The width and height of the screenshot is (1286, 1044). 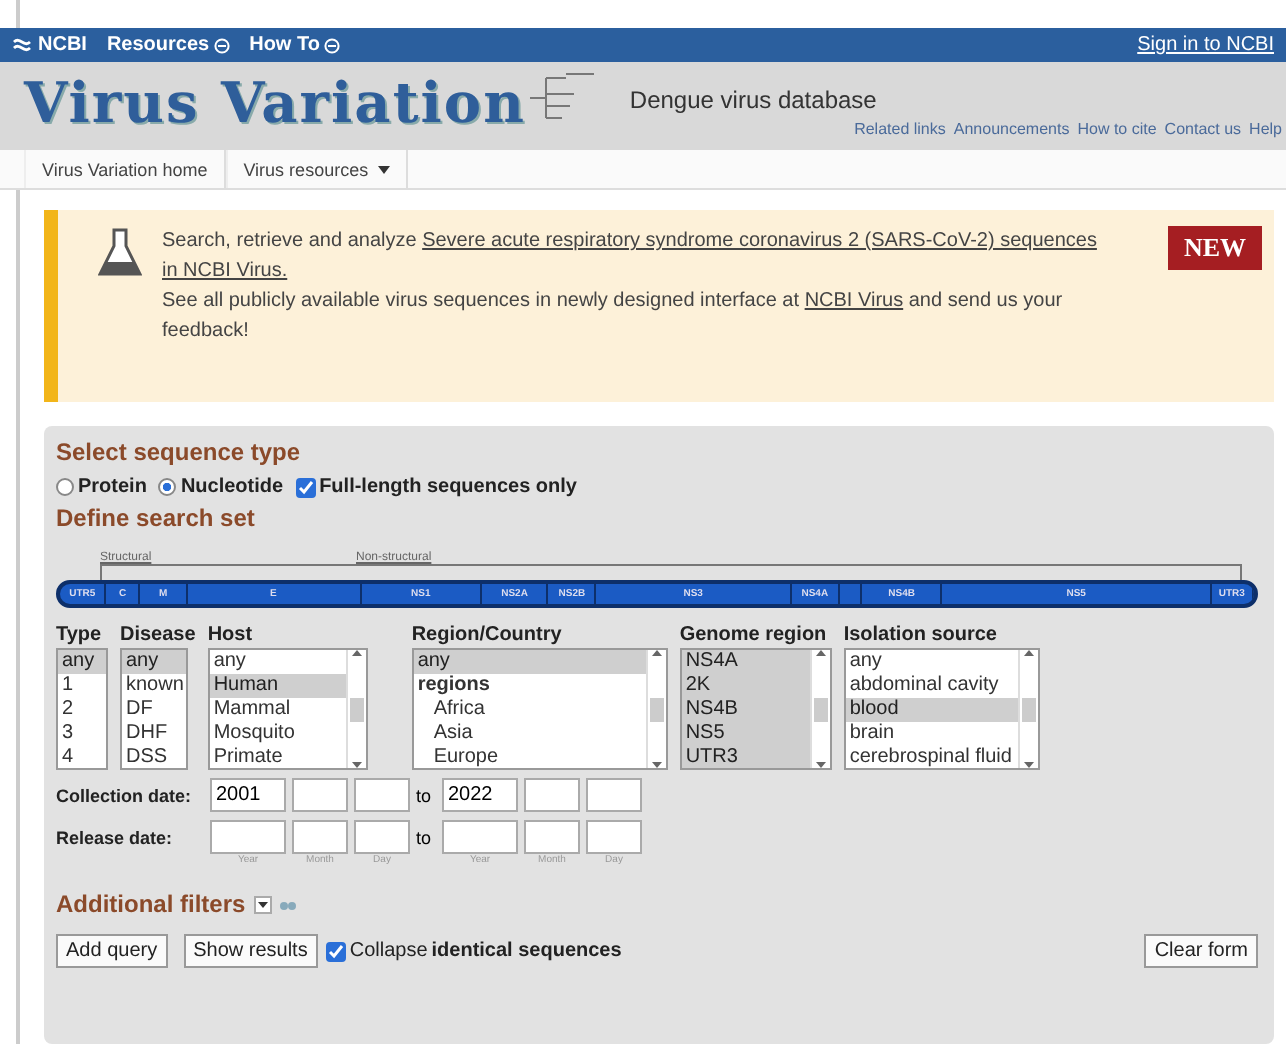 I want to click on date-field: 2001, so click(x=248, y=795).